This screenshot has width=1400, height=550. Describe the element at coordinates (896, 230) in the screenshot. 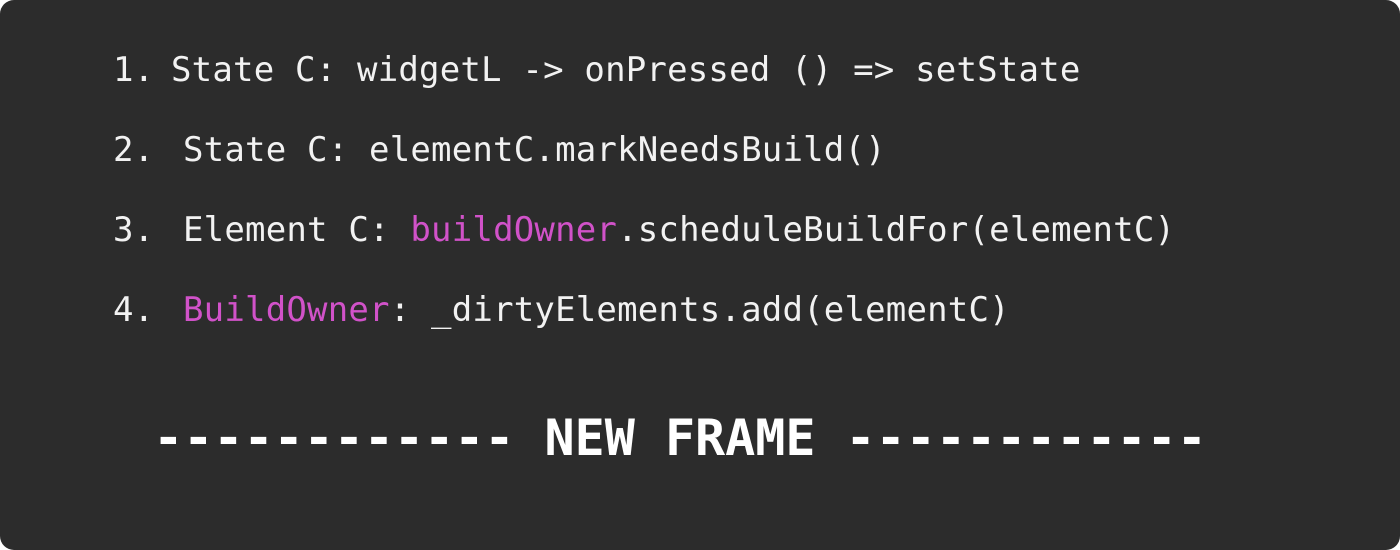

I see `step-text-suffix: .scheduleBuildFor(elementC)` at that location.